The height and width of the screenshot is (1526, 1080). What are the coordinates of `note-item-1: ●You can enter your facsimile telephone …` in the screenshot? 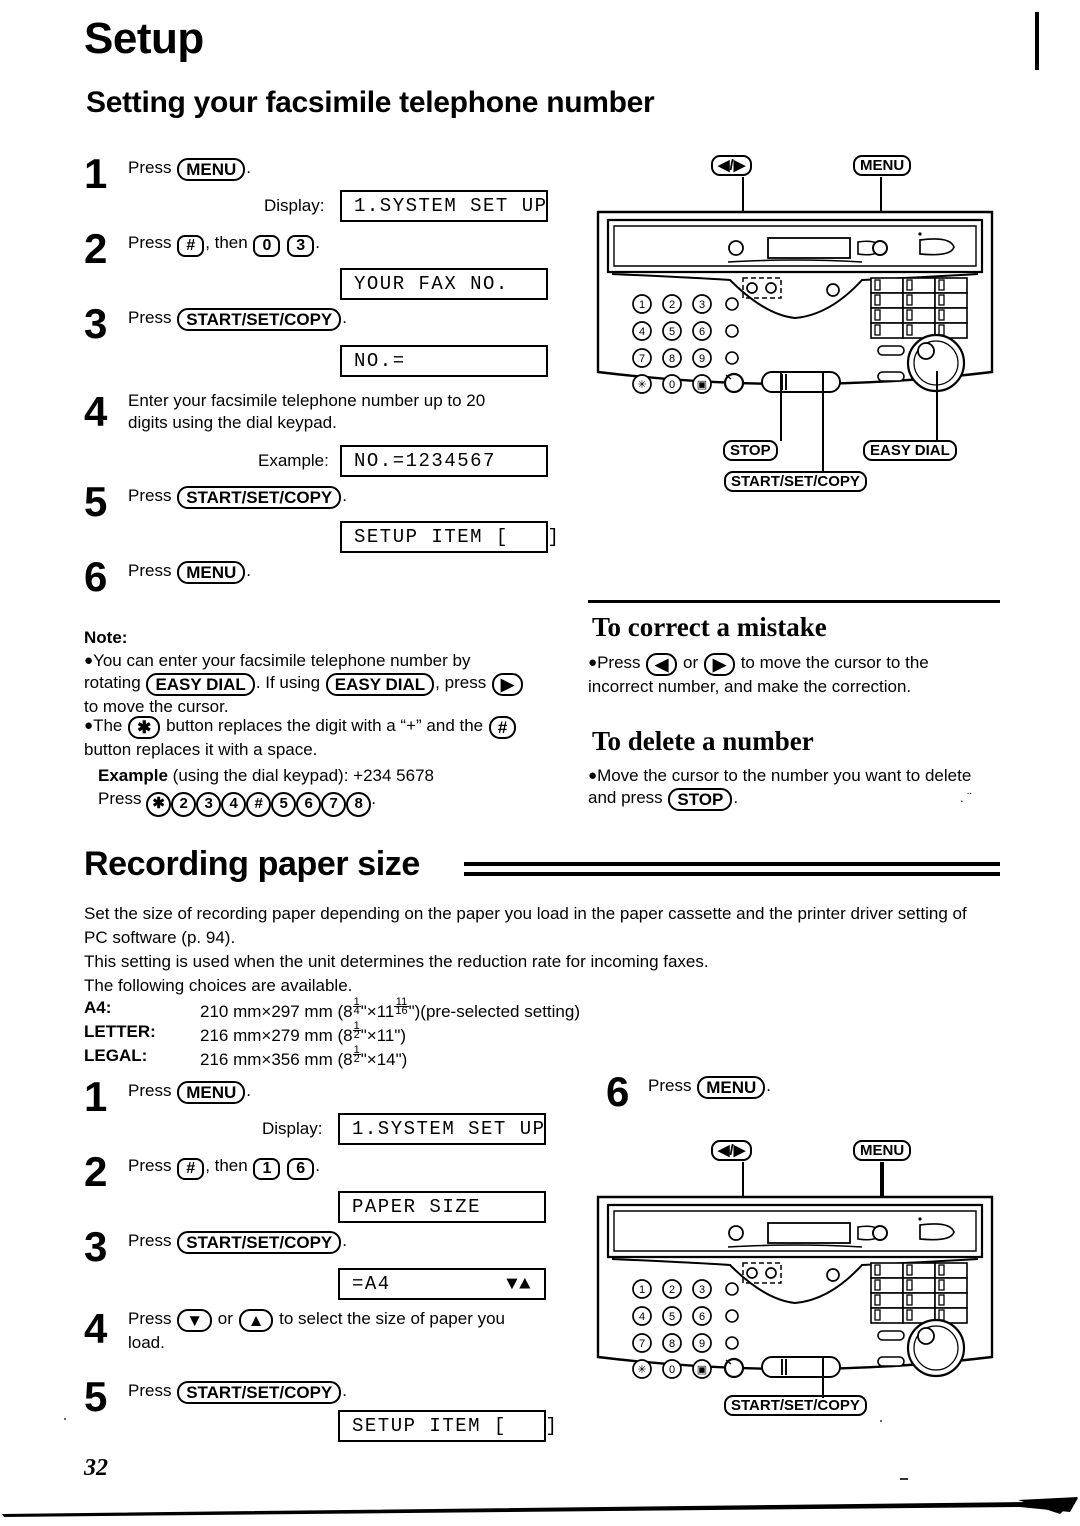 It's located at (304, 683).